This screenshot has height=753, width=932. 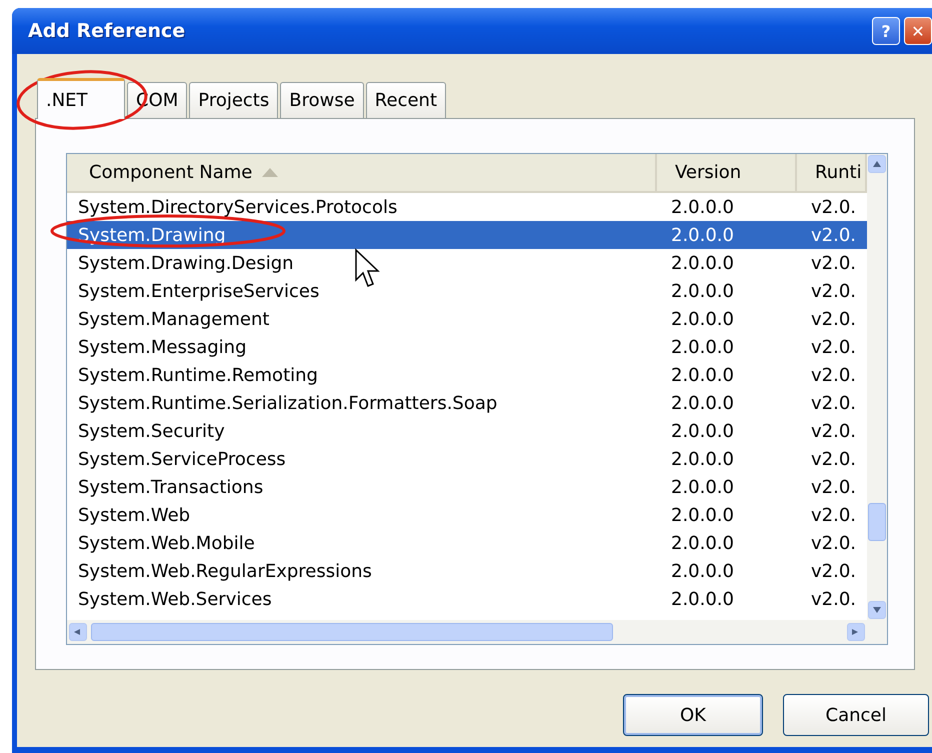 I want to click on list-row: System.Messaging 2.0.0.0 v2.0., so click(x=467, y=347).